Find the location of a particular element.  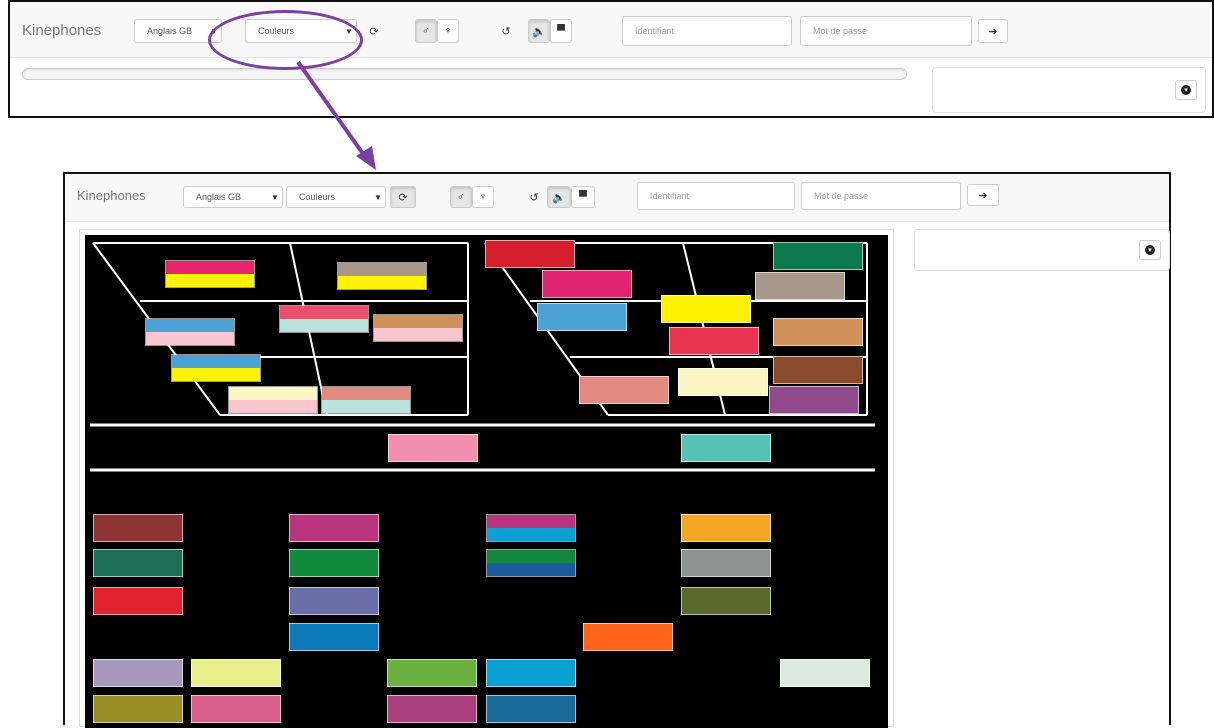

mode-select-value: Couleurs is located at coordinates (317, 197).